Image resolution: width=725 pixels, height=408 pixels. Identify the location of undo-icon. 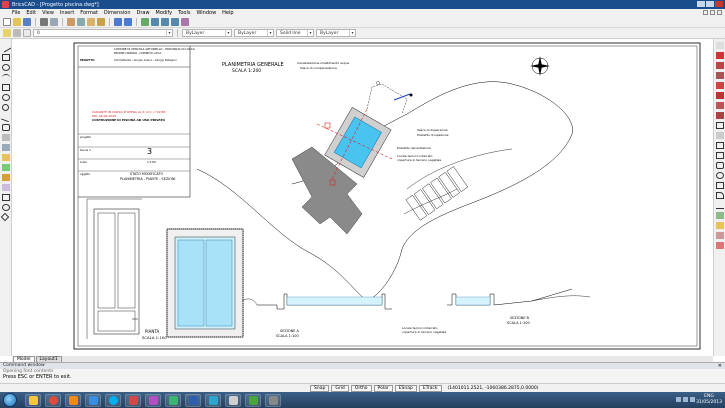
(118, 22).